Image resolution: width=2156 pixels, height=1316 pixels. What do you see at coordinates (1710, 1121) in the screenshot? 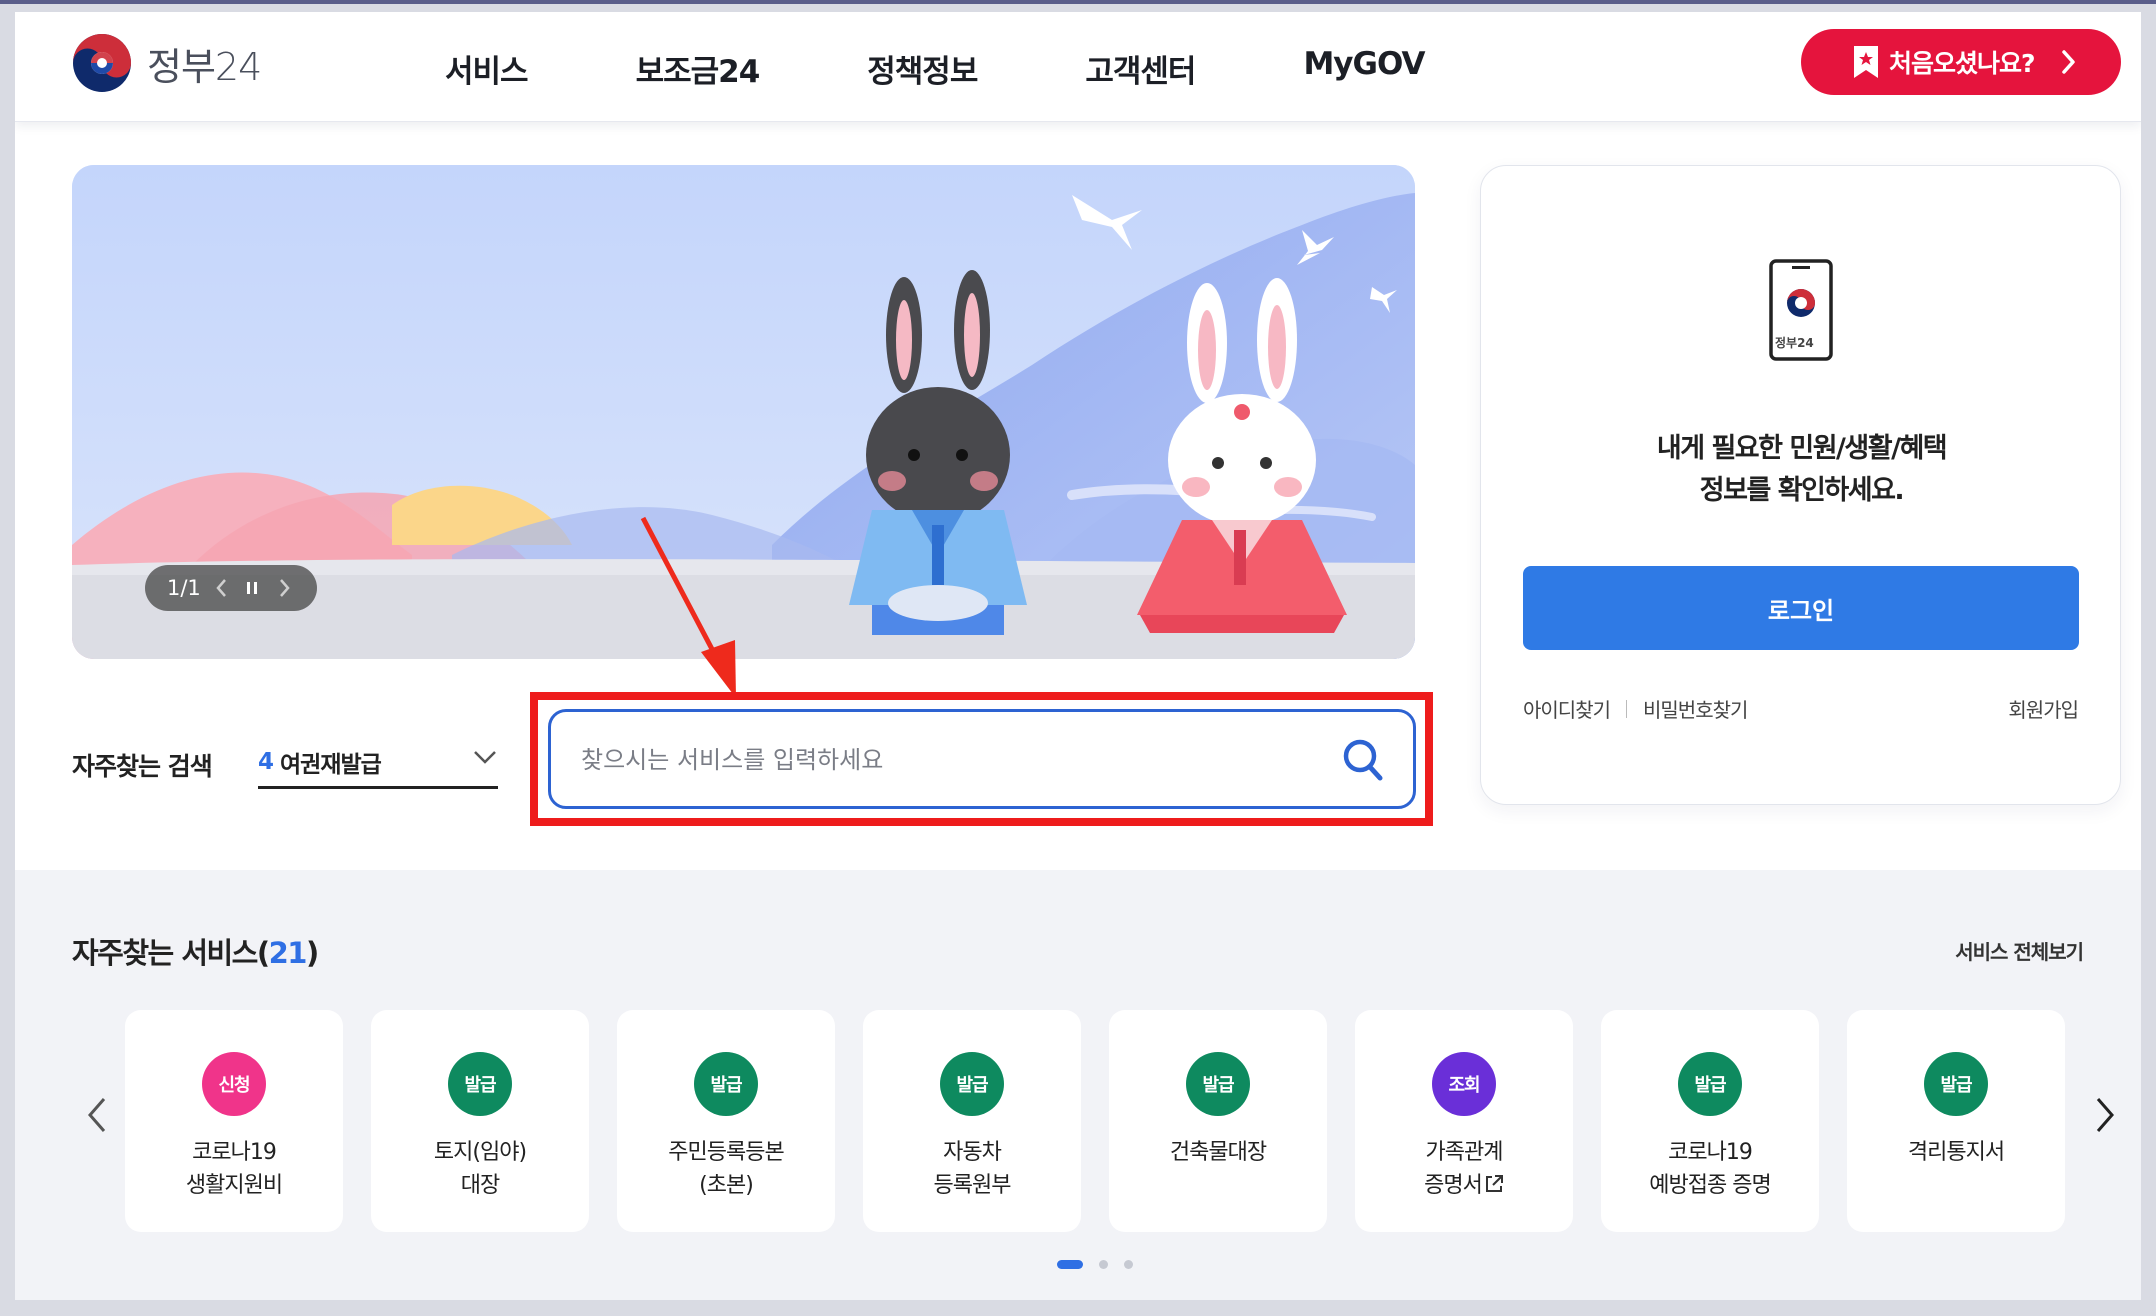
I see `service-card: 발급 코로나19 예방접종 증명` at bounding box center [1710, 1121].